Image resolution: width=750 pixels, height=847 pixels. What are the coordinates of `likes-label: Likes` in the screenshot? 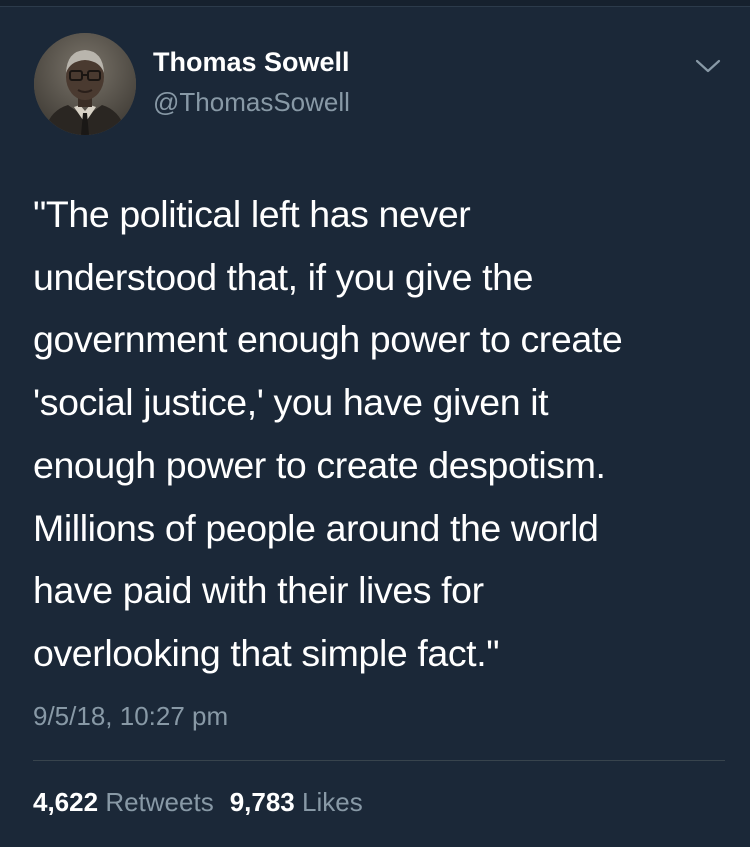 It's located at (332, 802).